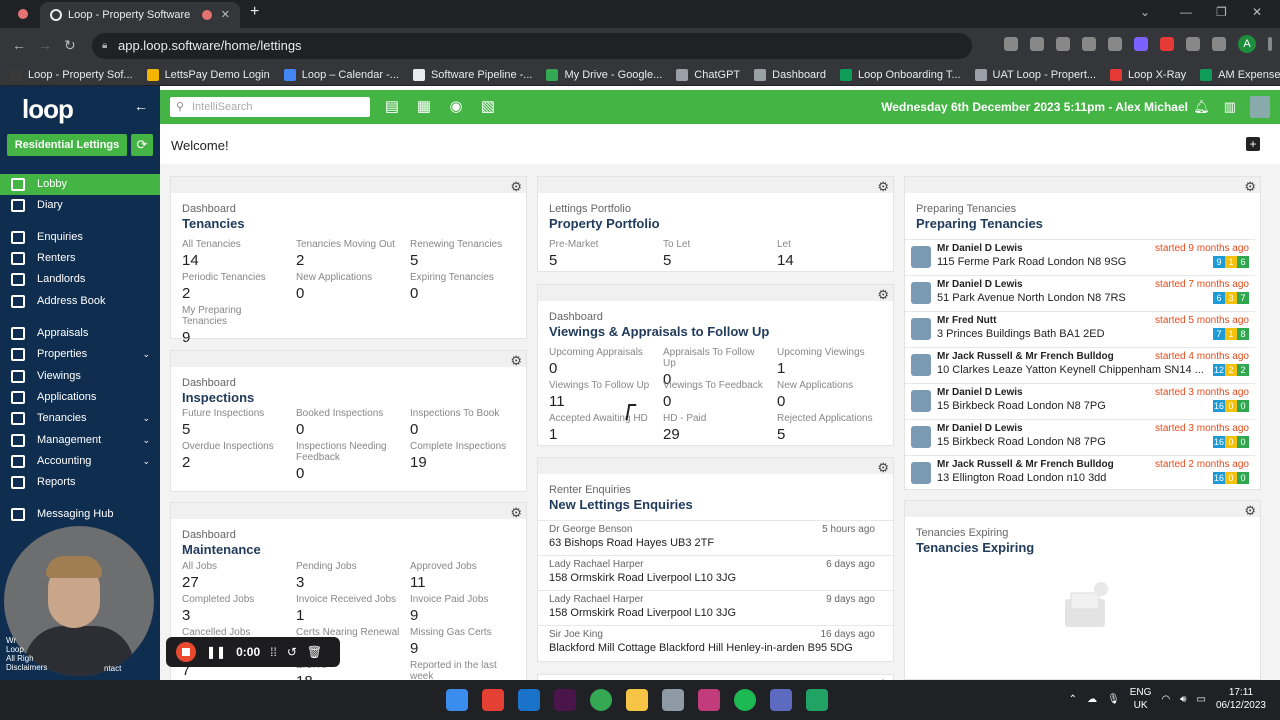 The width and height of the screenshot is (1280, 720). What do you see at coordinates (348, 254) in the screenshot?
I see `stat-item: Tenancies Moving Out 2` at bounding box center [348, 254].